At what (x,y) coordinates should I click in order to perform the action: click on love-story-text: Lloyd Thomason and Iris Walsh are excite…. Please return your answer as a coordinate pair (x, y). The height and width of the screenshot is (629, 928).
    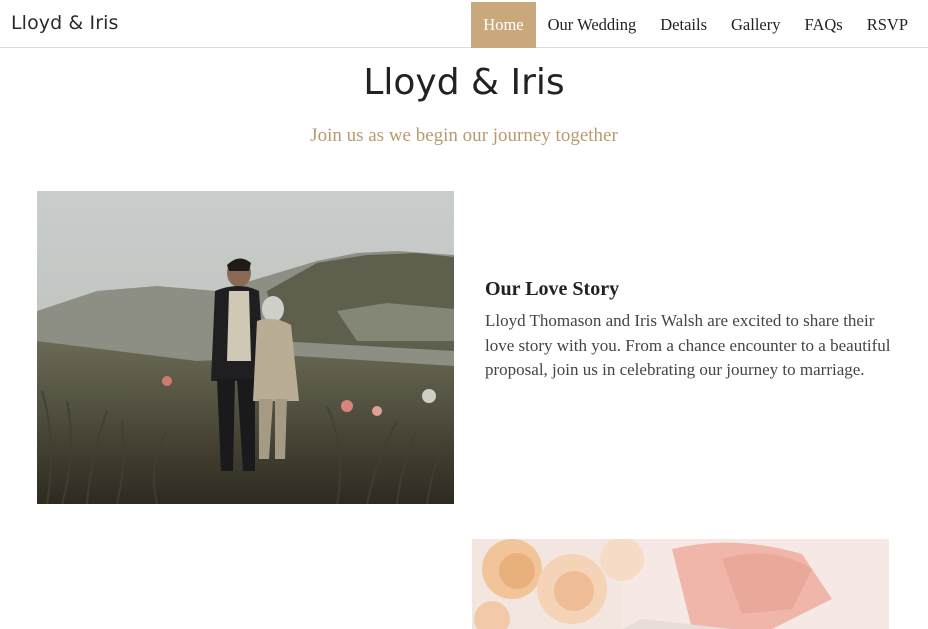
    Looking at the image, I should click on (688, 345).